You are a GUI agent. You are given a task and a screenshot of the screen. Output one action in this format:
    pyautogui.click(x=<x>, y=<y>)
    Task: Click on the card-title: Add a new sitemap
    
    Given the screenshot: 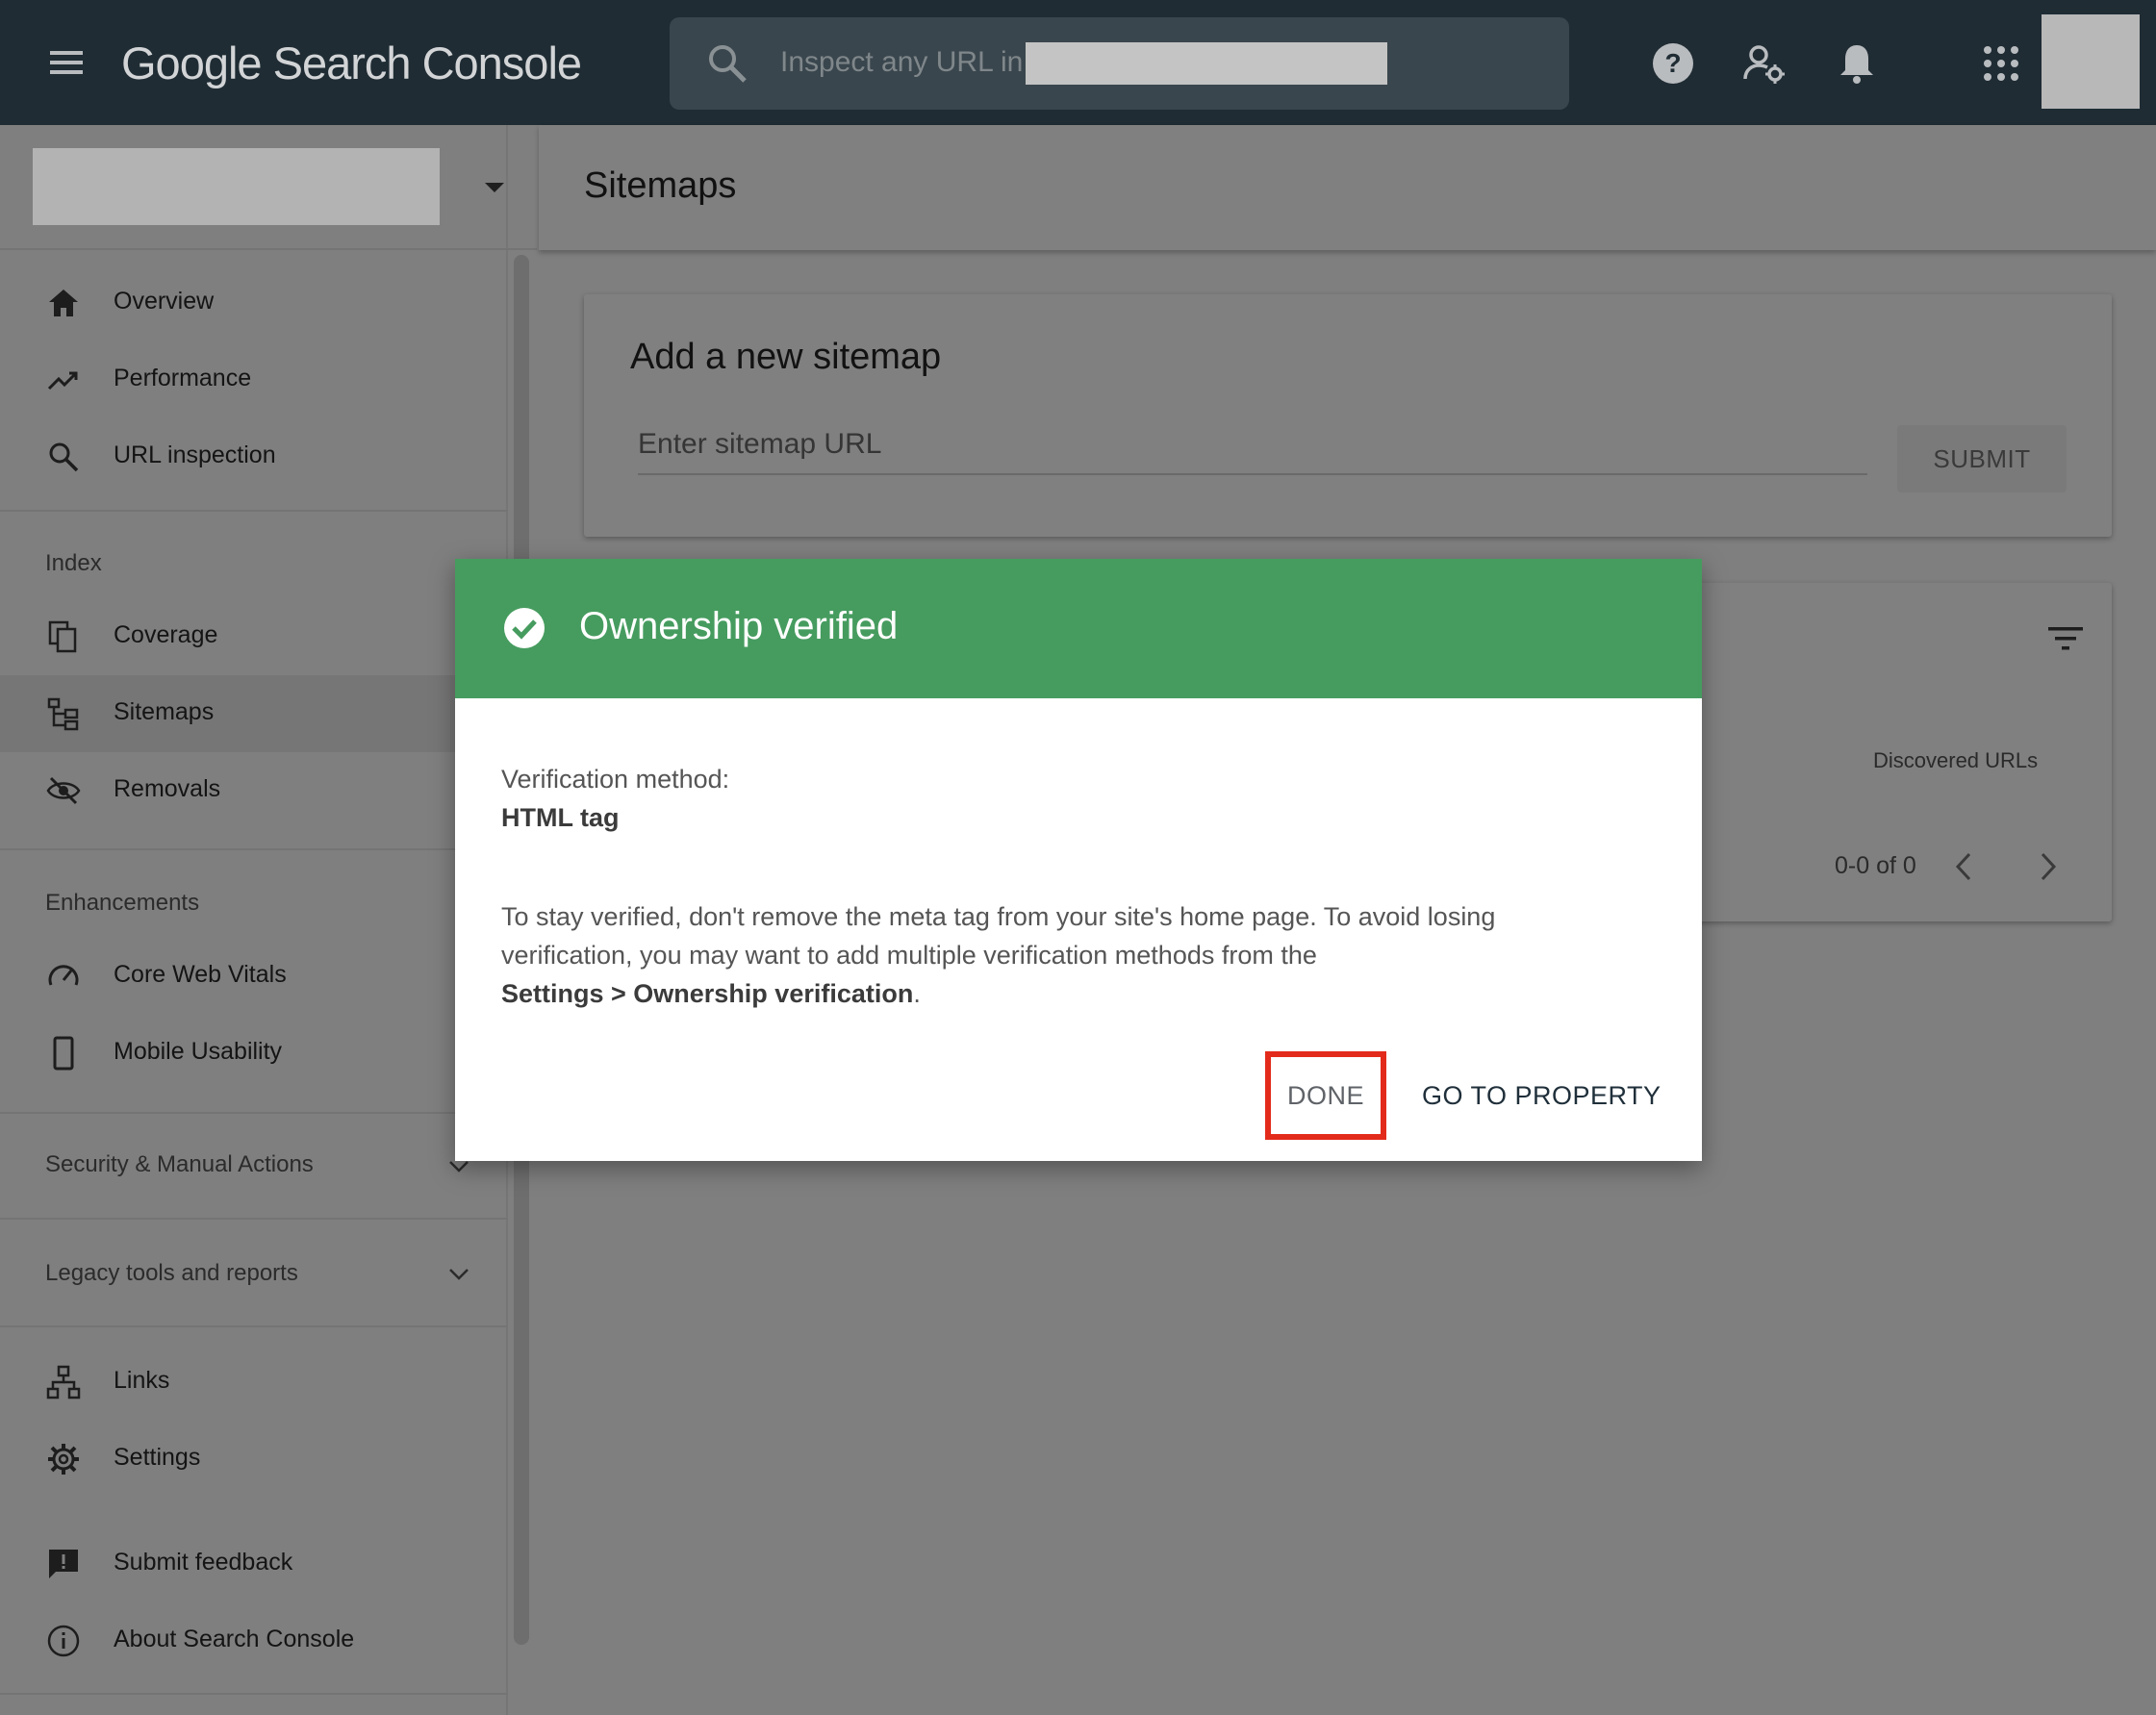 What is the action you would take?
    pyautogui.click(x=786, y=357)
    